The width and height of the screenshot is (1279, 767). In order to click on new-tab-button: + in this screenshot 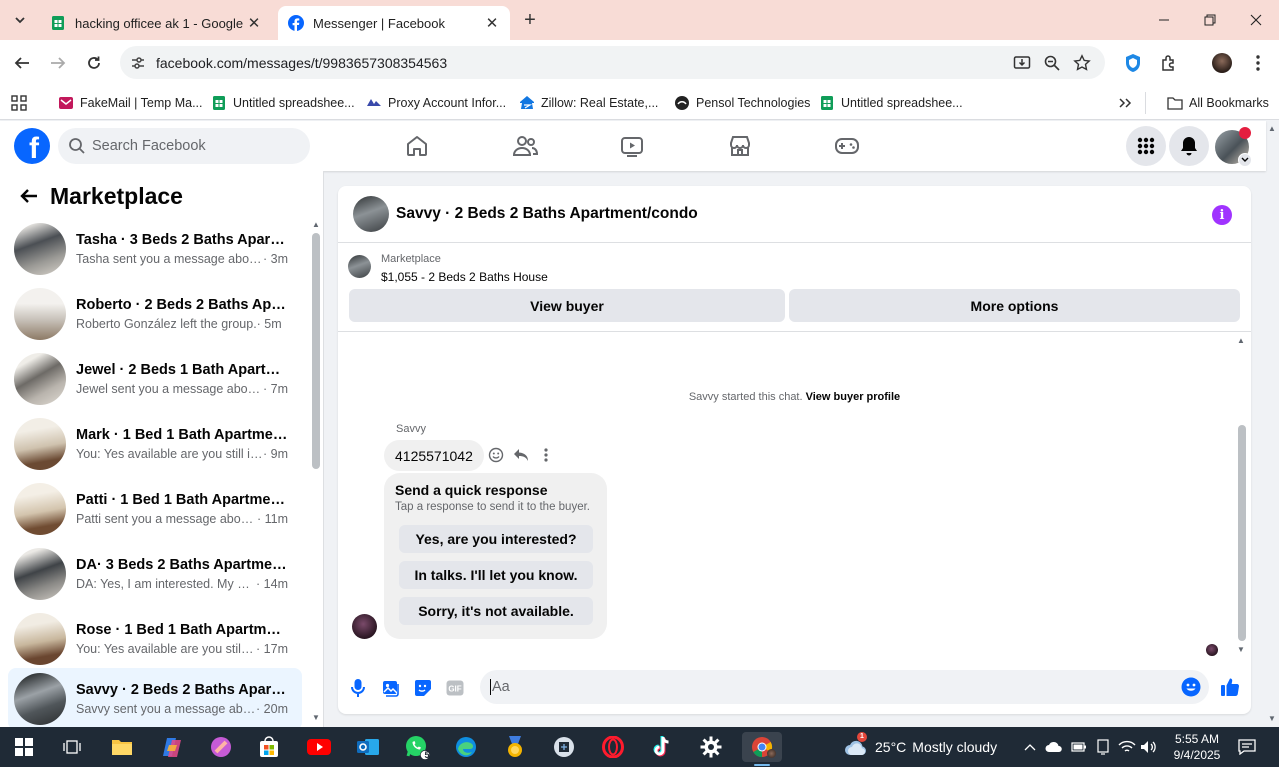, I will do `click(530, 20)`.